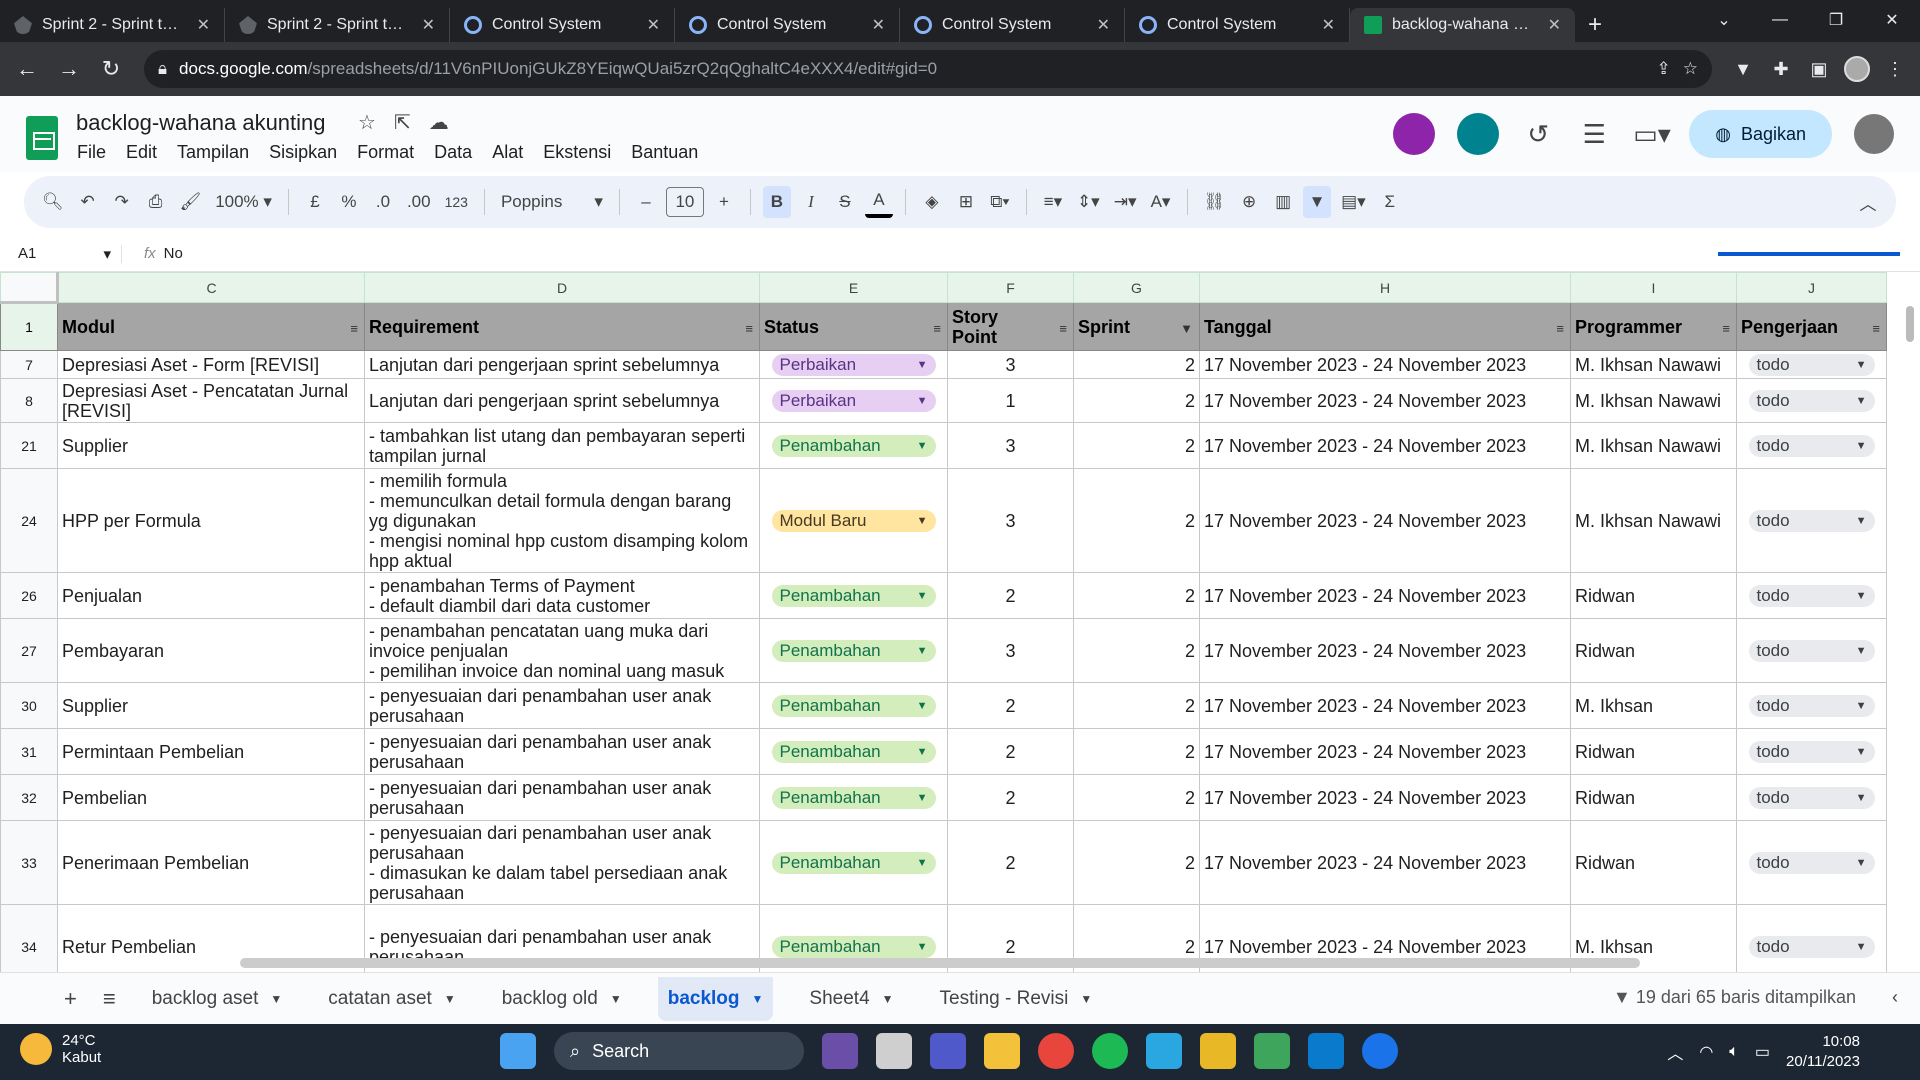 This screenshot has height=1080, width=1920. Describe the element at coordinates (29, 797) in the screenshot. I see `row-number: 32` at that location.